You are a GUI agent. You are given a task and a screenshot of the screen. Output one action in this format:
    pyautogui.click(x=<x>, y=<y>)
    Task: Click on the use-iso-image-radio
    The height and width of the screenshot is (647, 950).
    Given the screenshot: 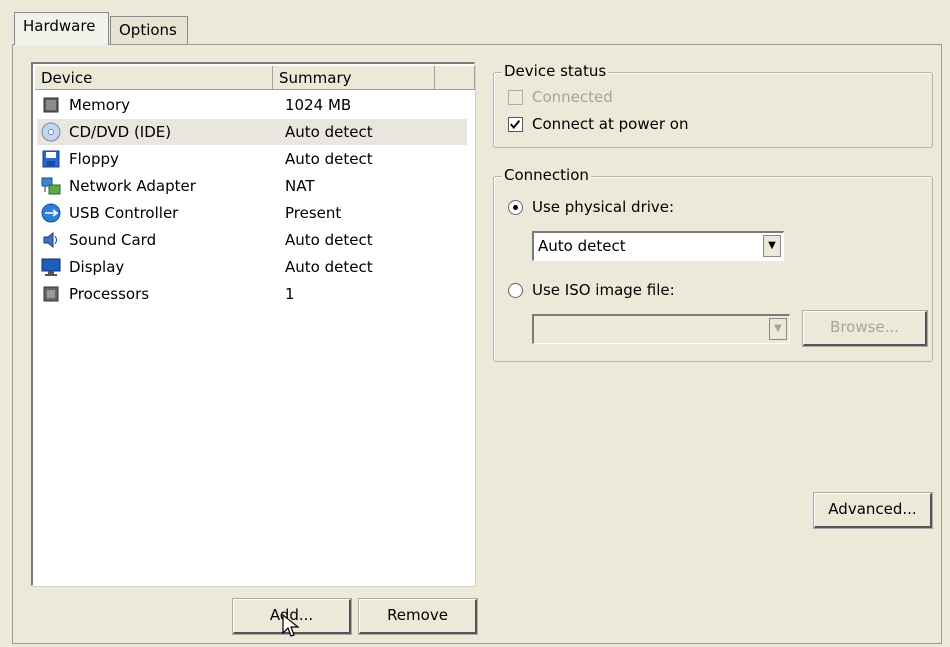 What is the action you would take?
    pyautogui.click(x=515, y=290)
    